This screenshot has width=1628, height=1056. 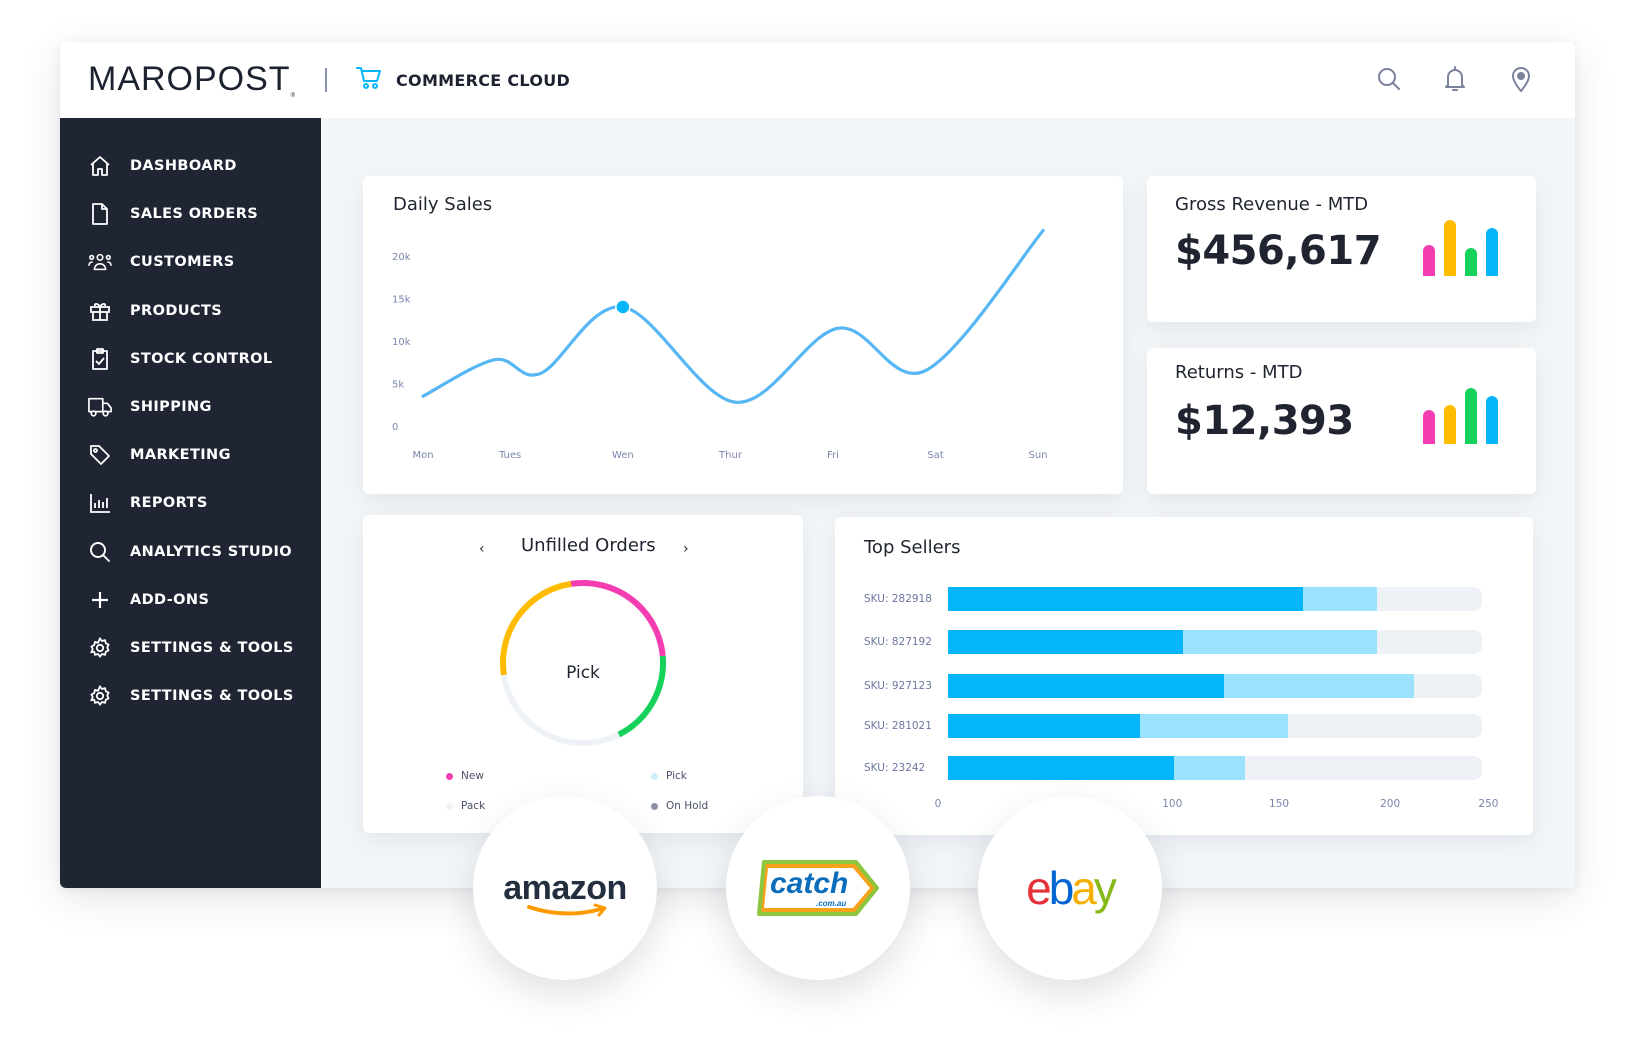 I want to click on donut-center-label: Pick, so click(x=583, y=673).